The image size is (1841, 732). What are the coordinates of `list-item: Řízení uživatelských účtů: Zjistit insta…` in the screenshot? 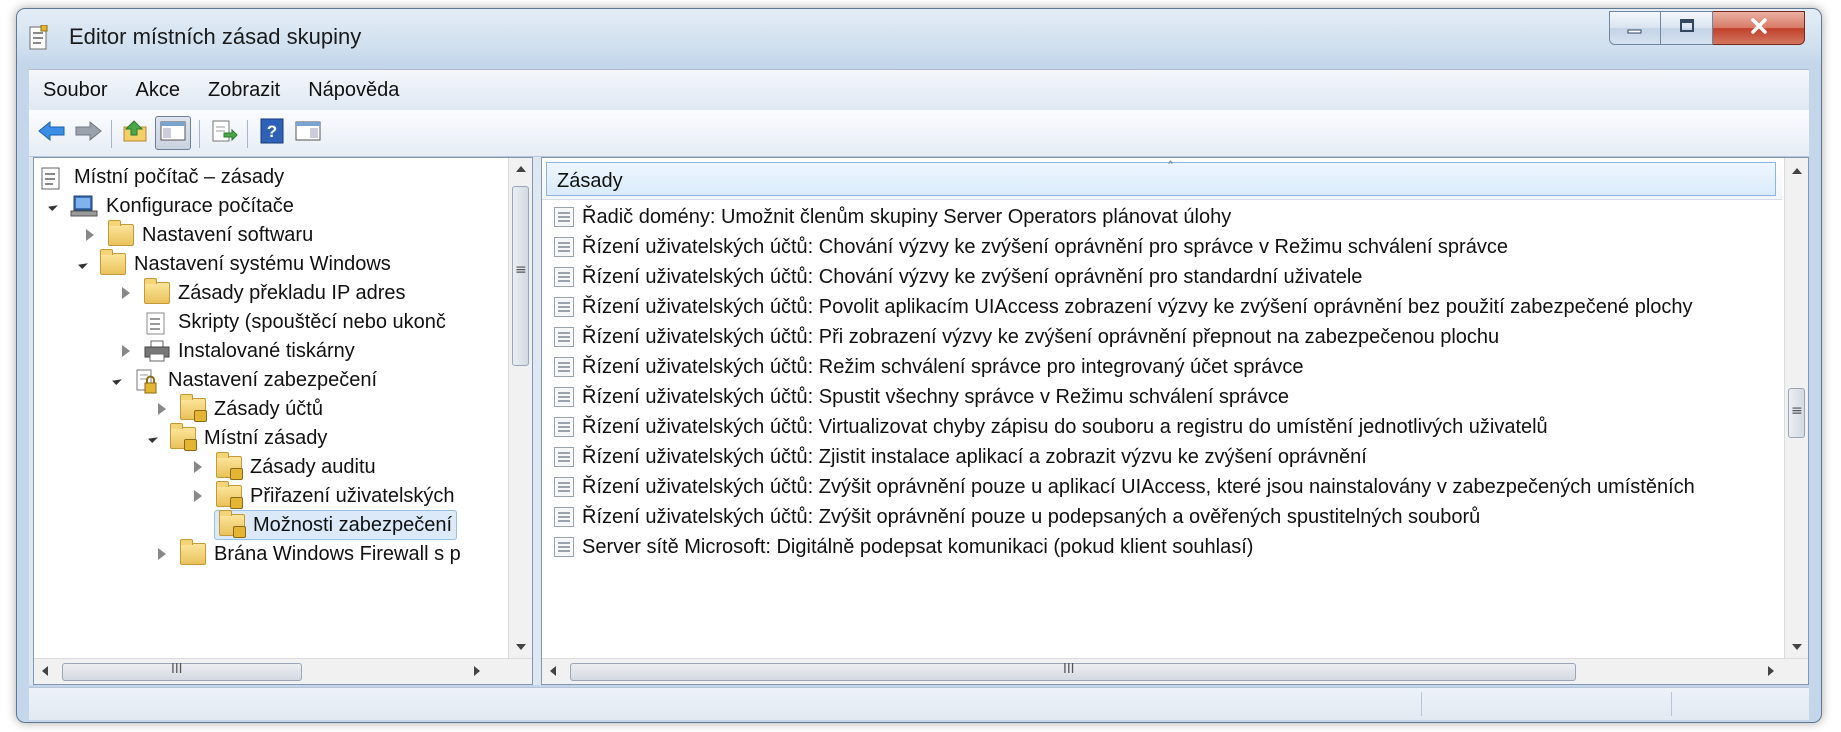 It's located at (960, 457).